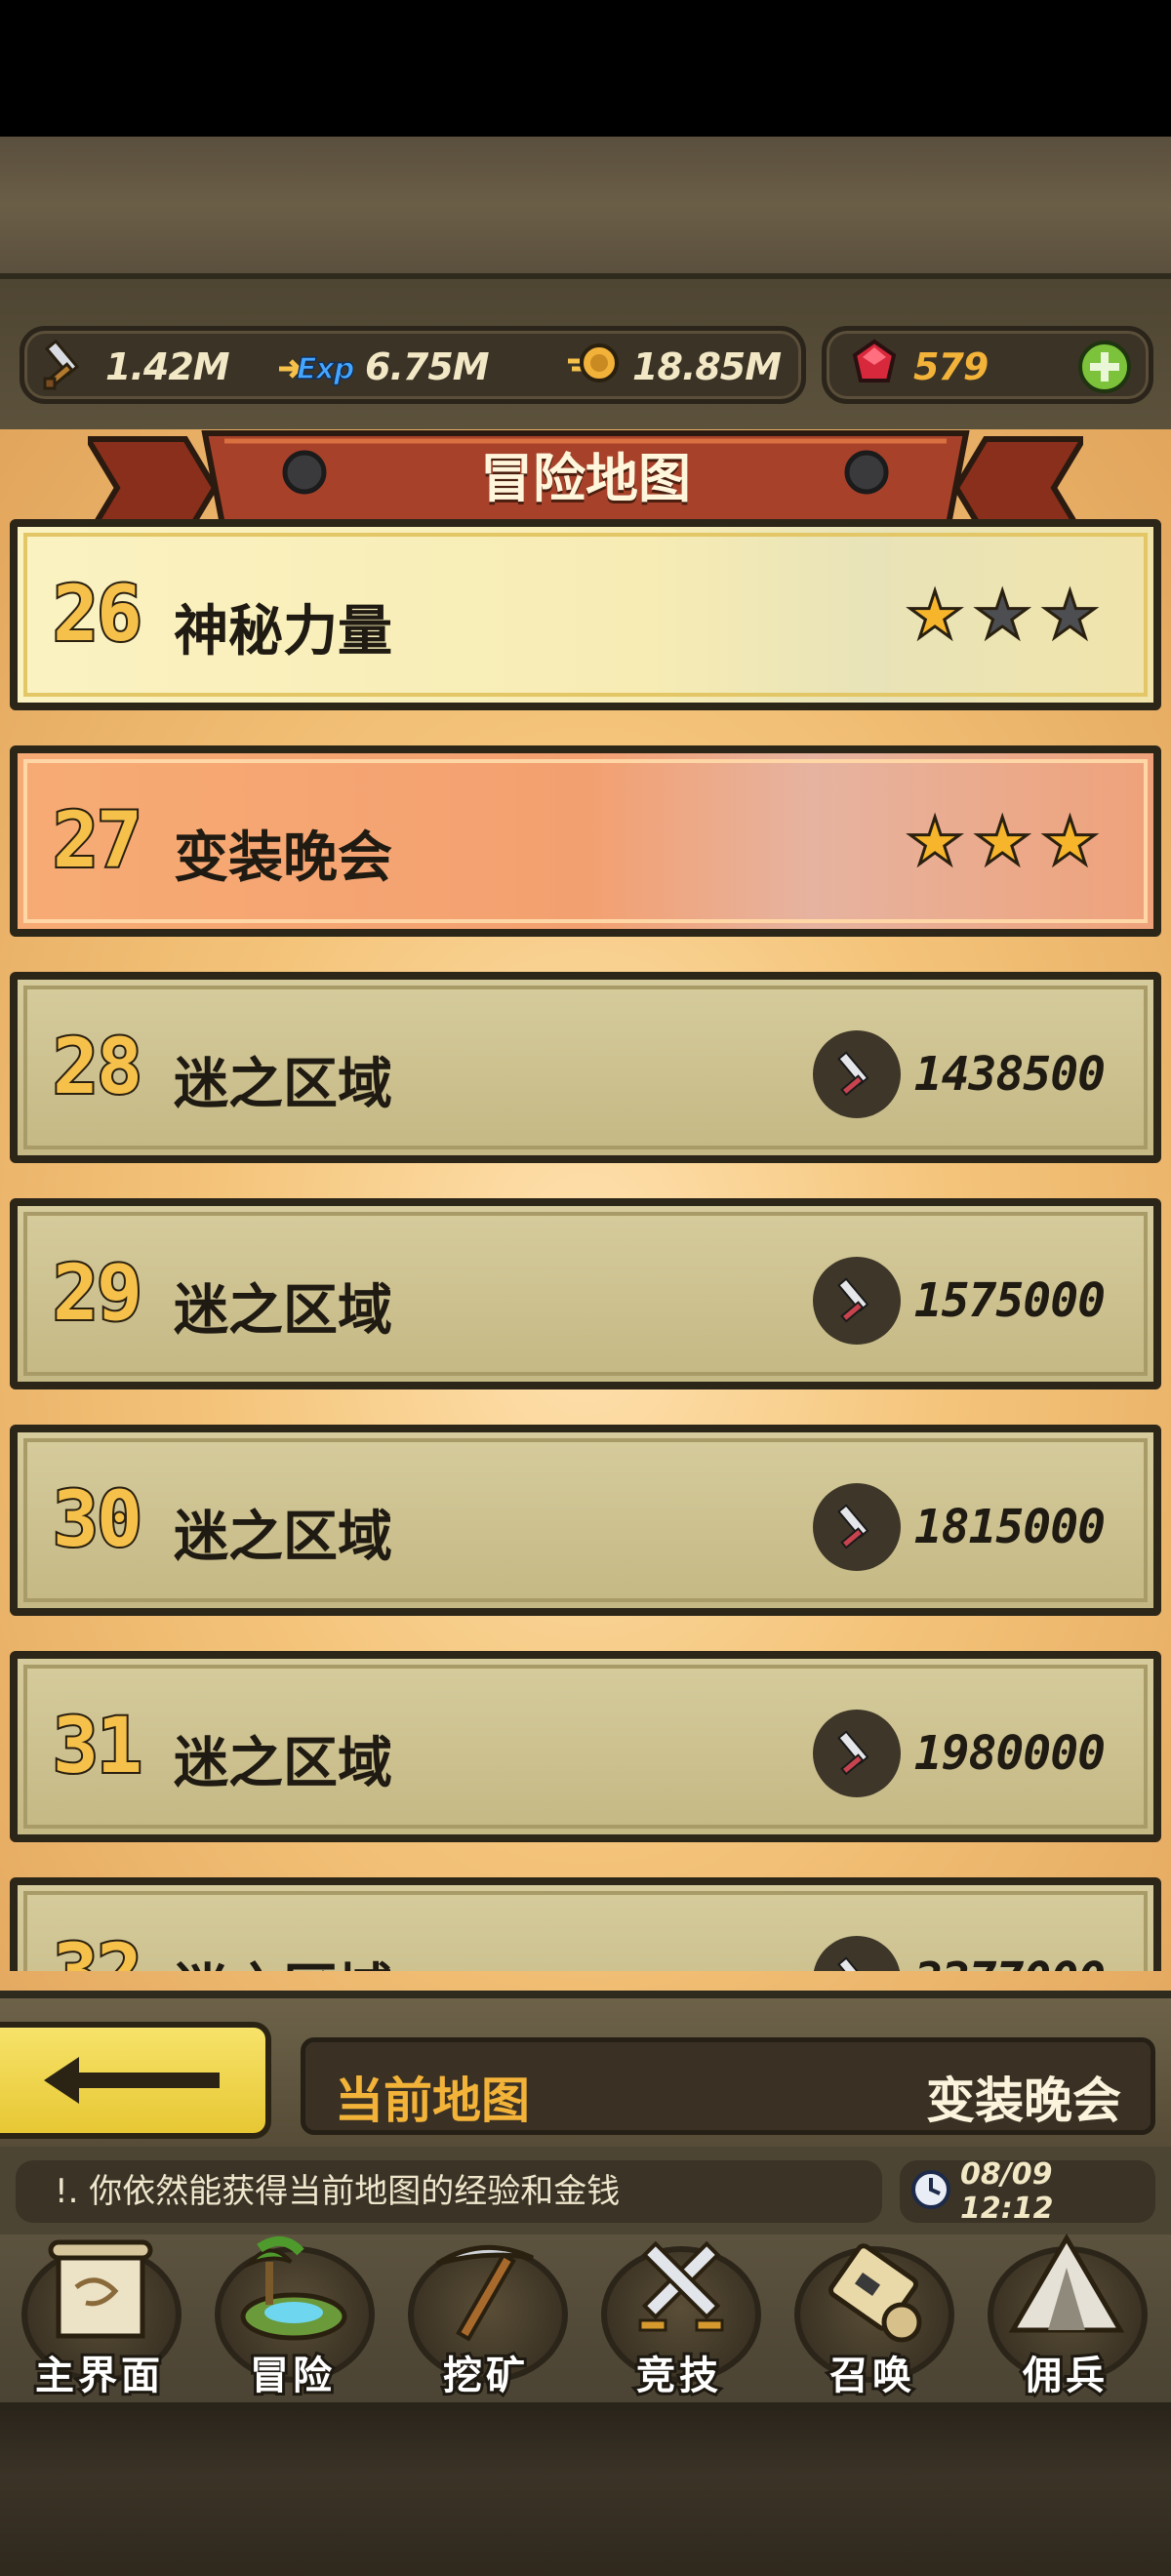  What do you see at coordinates (167, 366) in the screenshot?
I see `attack-value: 1.42M` at bounding box center [167, 366].